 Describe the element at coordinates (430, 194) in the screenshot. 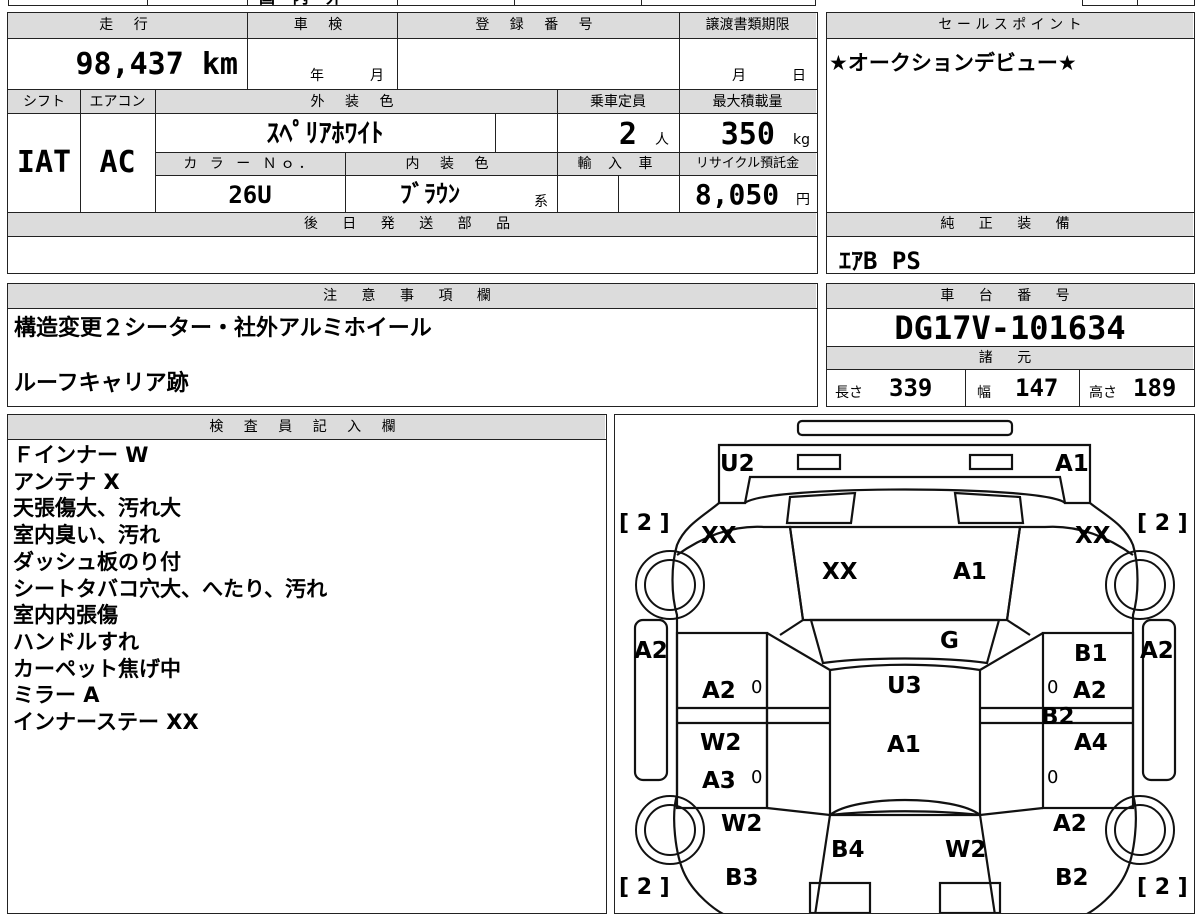

I see `interior-color-value: ﾌﾞﾗｳﾝ` at that location.